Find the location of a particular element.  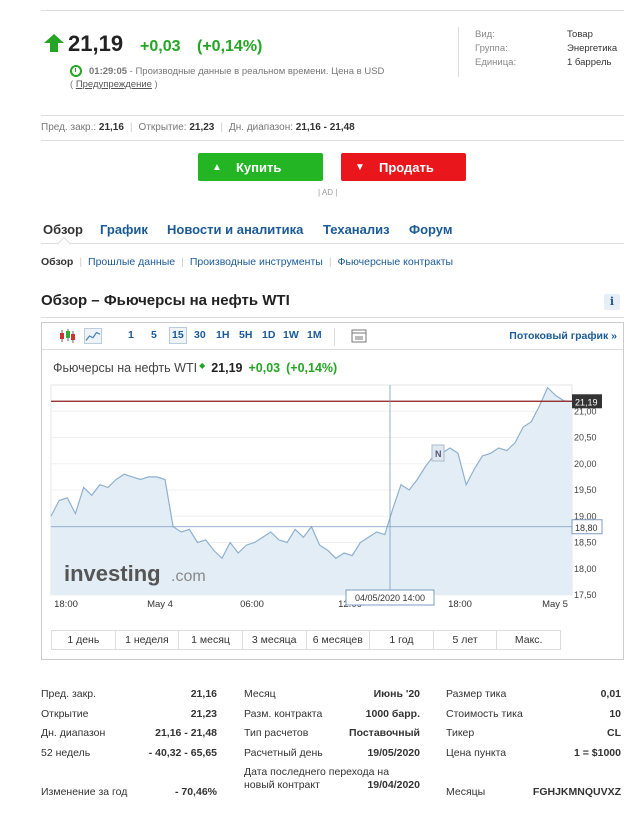

y-tick-label: 20,50 is located at coordinates (585, 438).